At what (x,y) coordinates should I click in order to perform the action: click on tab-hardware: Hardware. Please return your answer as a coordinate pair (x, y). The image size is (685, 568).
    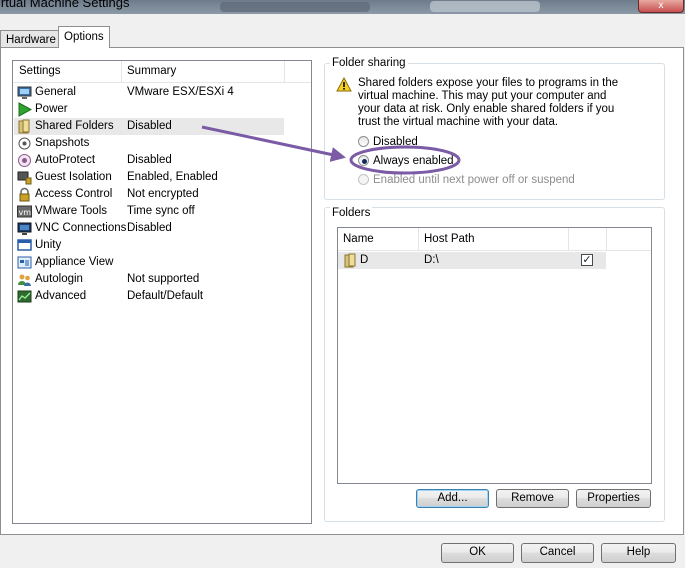
    Looking at the image, I should click on (31, 39).